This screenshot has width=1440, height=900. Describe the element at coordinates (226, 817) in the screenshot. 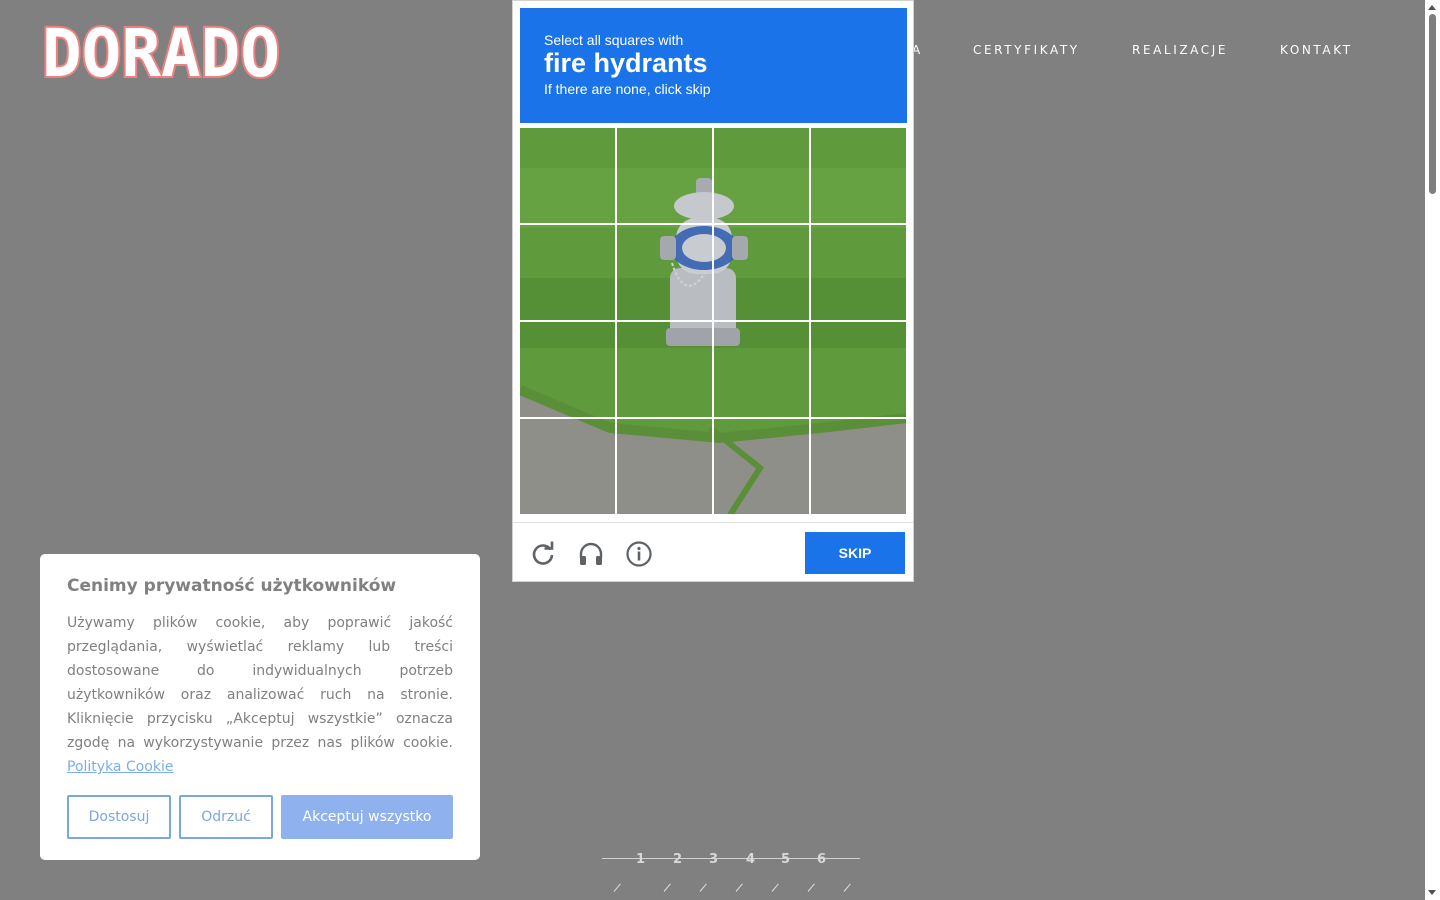

I see `reject-button: Odrzuć` at that location.